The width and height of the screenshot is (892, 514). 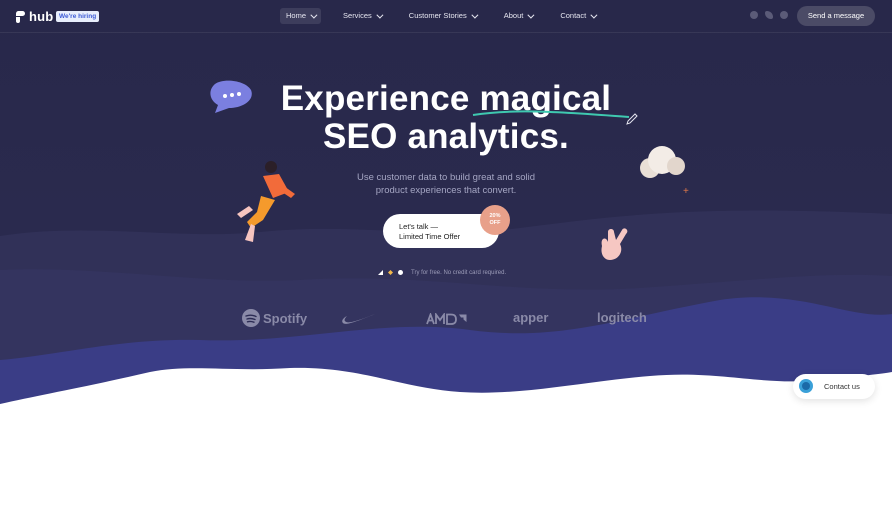 What do you see at coordinates (842, 386) in the screenshot?
I see `contact-us-label: Contact us` at bounding box center [842, 386].